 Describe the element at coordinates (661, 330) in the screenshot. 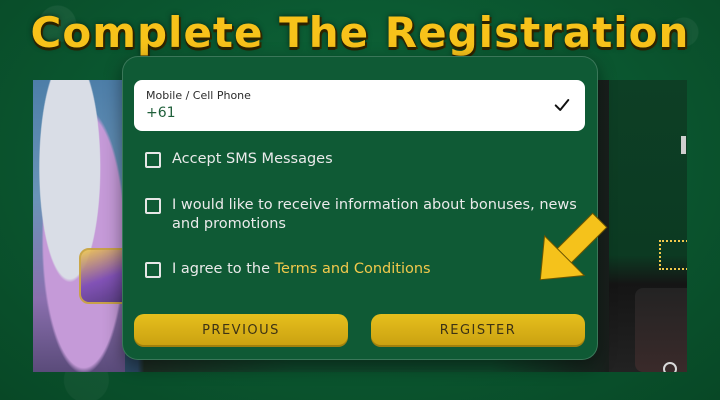

I see `game-card-right` at that location.